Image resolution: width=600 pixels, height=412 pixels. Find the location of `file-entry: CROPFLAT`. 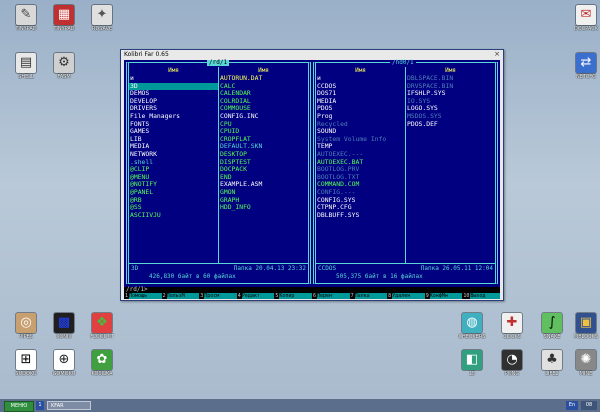

file-entry: CROPFLAT is located at coordinates (263, 140).